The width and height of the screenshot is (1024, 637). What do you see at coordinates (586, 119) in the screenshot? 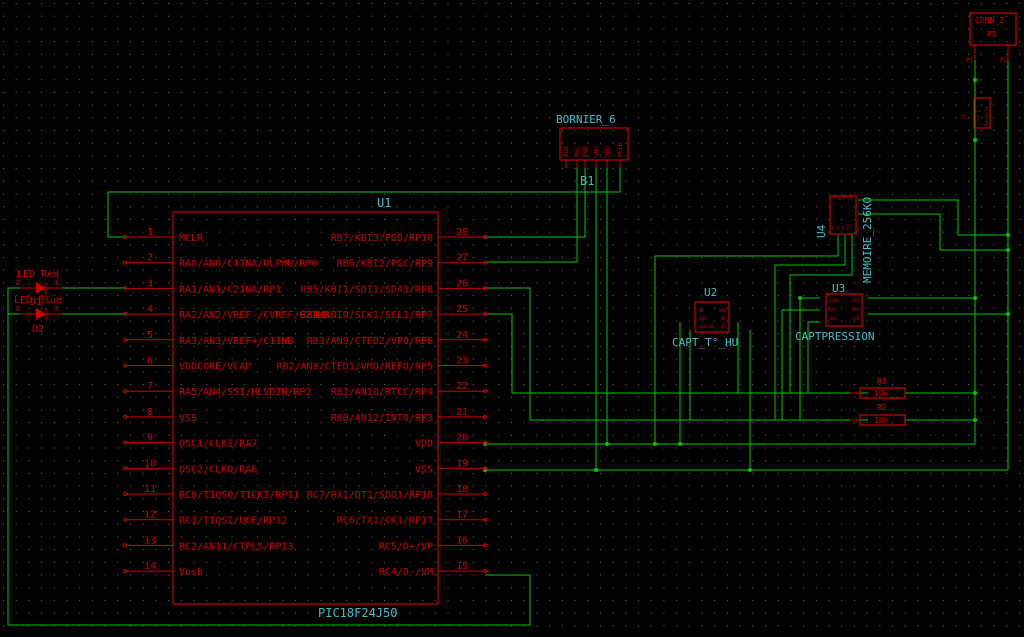
I see `b1-value: BORNIER_6` at bounding box center [586, 119].